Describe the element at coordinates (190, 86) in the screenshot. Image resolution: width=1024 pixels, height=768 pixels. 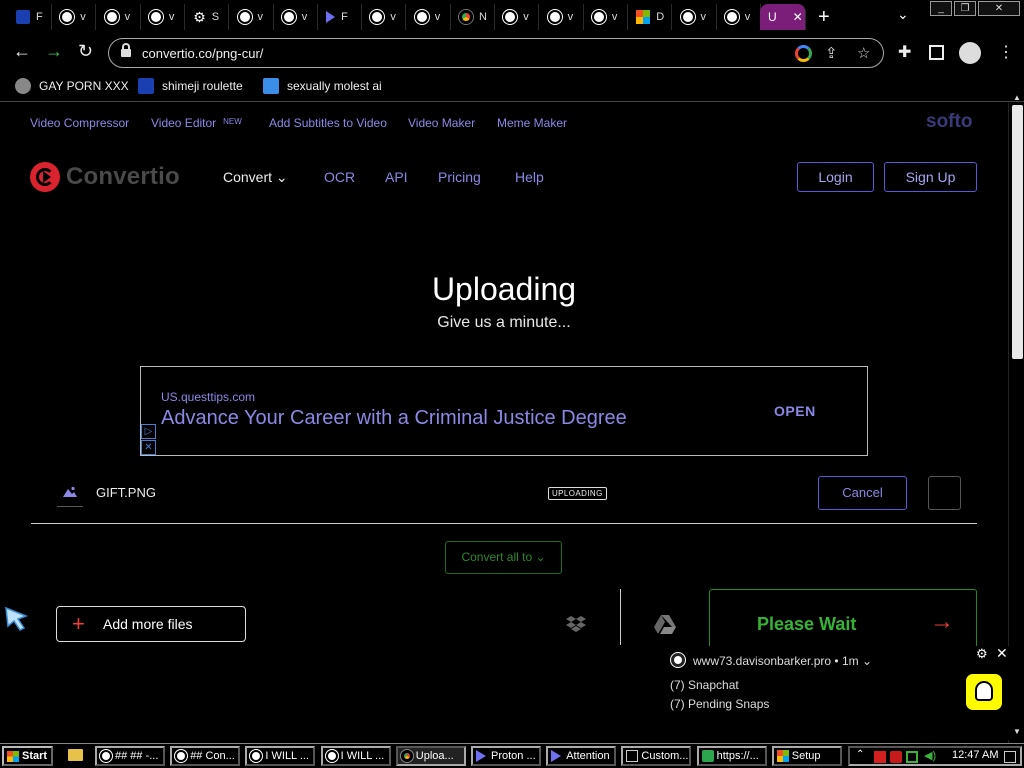
I see `bookmark-item: shimeji roulette` at that location.